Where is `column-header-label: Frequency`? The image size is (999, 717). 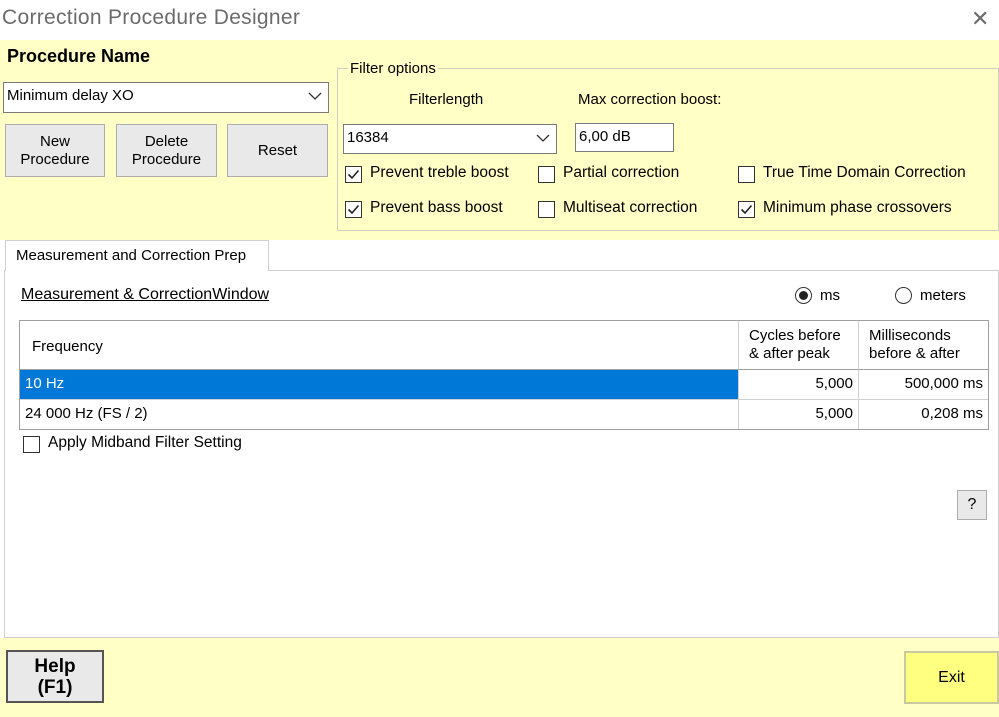
column-header-label: Frequency is located at coordinates (67, 346).